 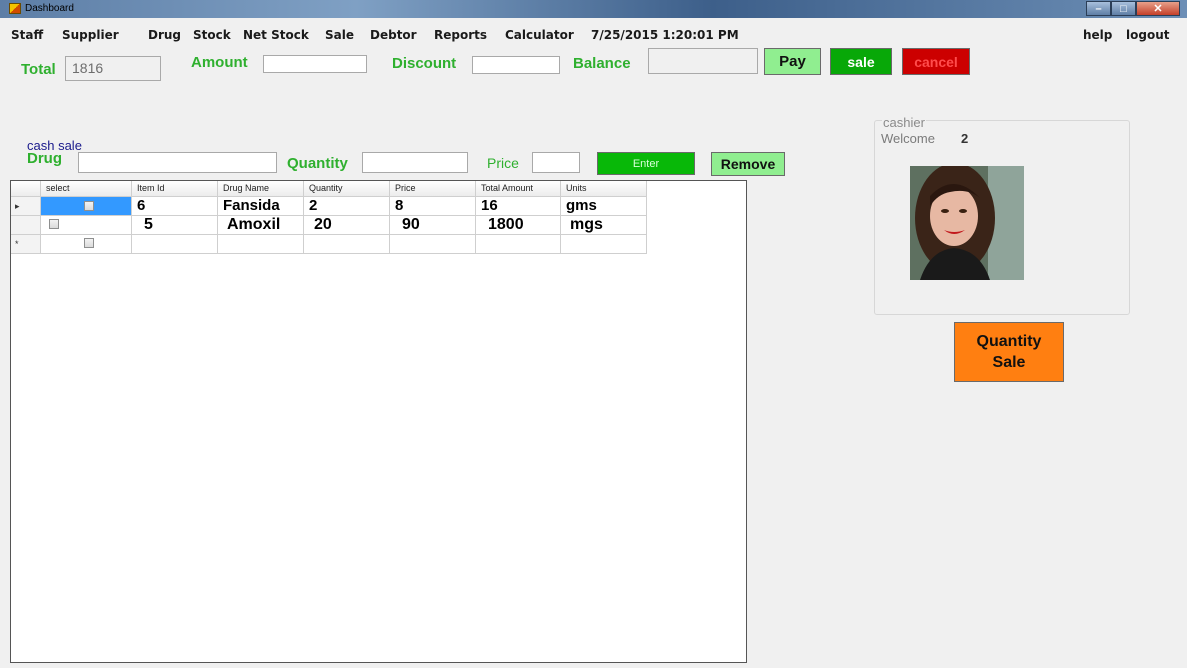 What do you see at coordinates (164, 35) in the screenshot?
I see `menu-drug: Drug` at bounding box center [164, 35].